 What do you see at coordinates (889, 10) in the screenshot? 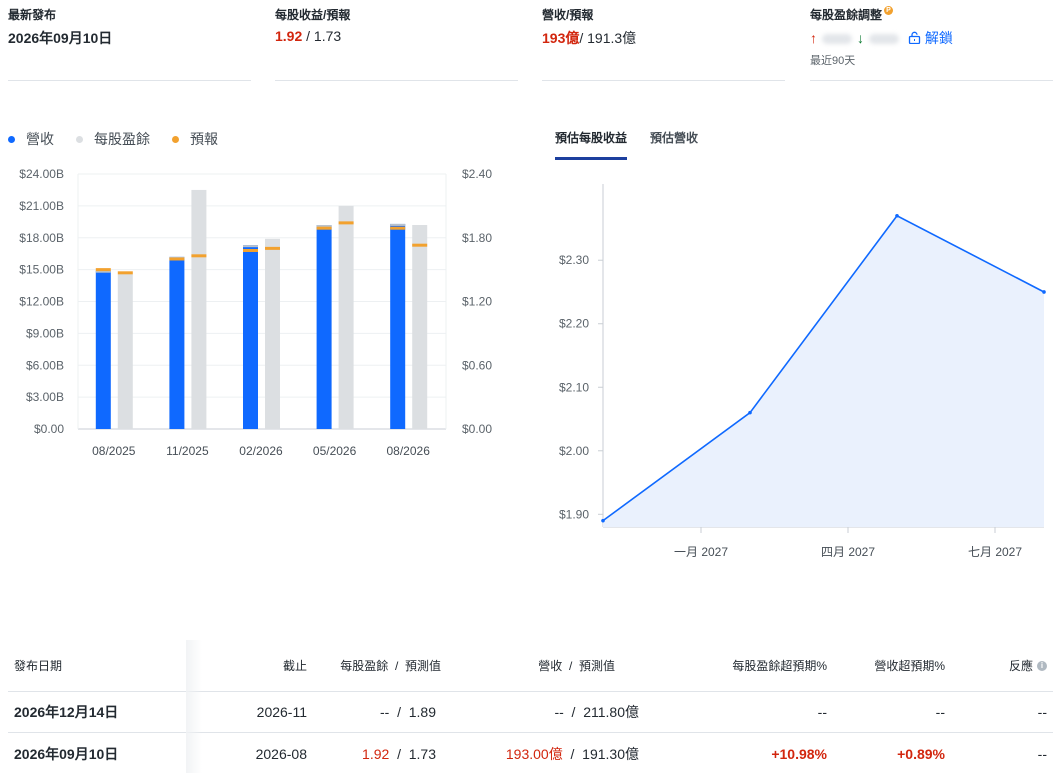
I see `pro-badge-icon: P` at bounding box center [889, 10].